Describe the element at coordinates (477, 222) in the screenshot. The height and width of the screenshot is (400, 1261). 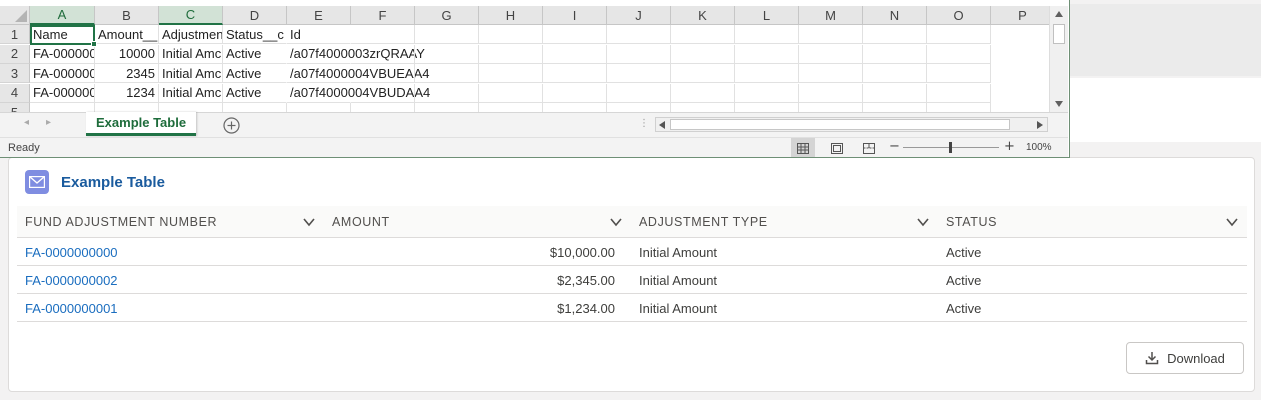
I see `column-header-amount: AMOUNT` at that location.